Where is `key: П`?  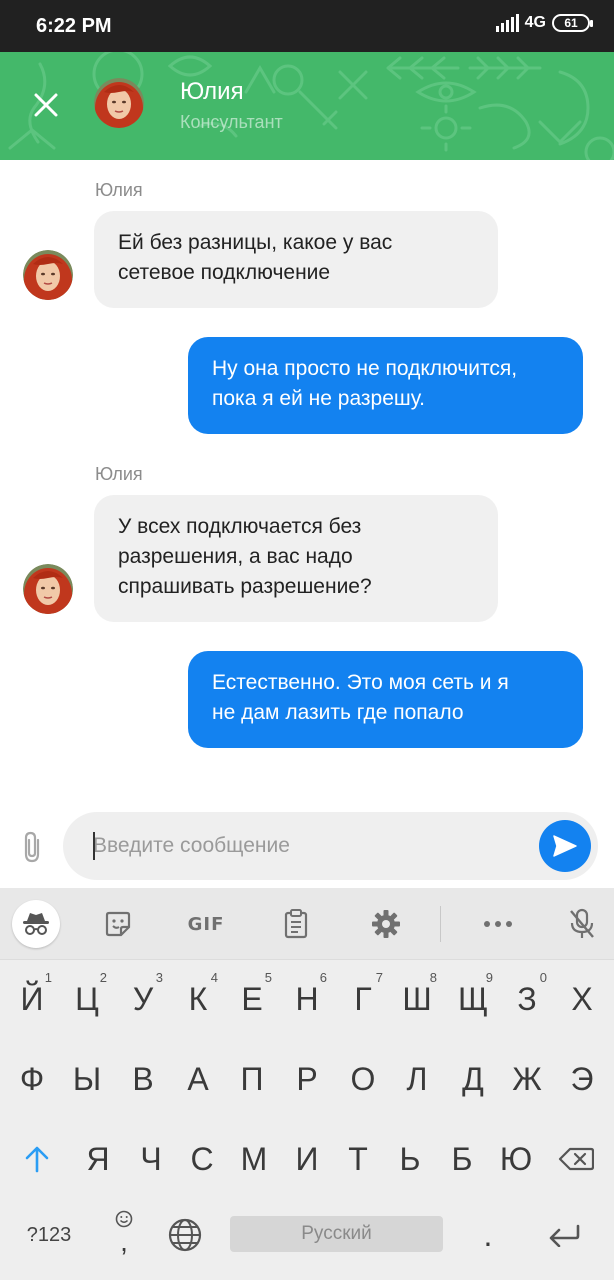 key: П is located at coordinates (252, 1079).